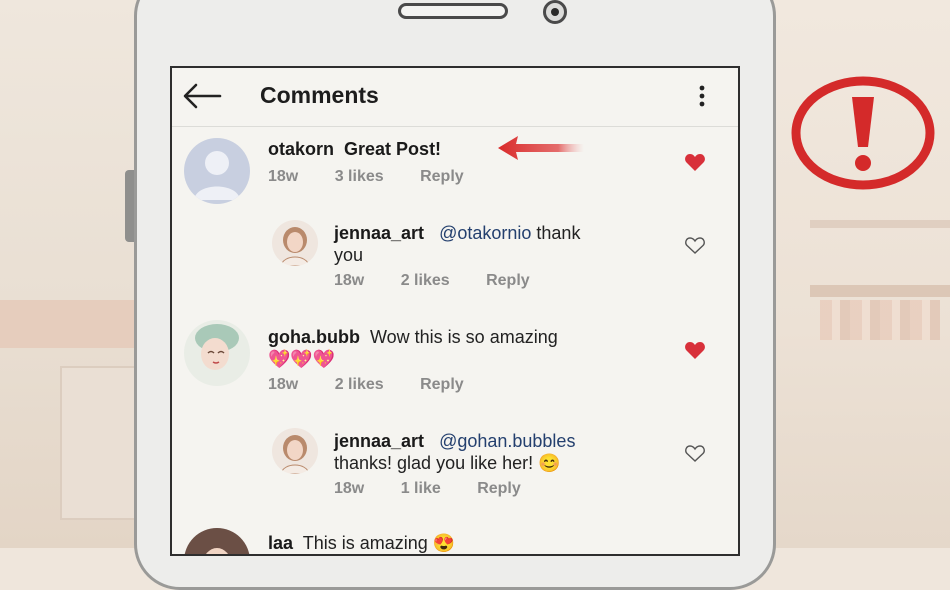 Image resolution: width=950 pixels, height=590 pixels. What do you see at coordinates (421, 488) in the screenshot?
I see `comment-likes: 1 like` at bounding box center [421, 488].